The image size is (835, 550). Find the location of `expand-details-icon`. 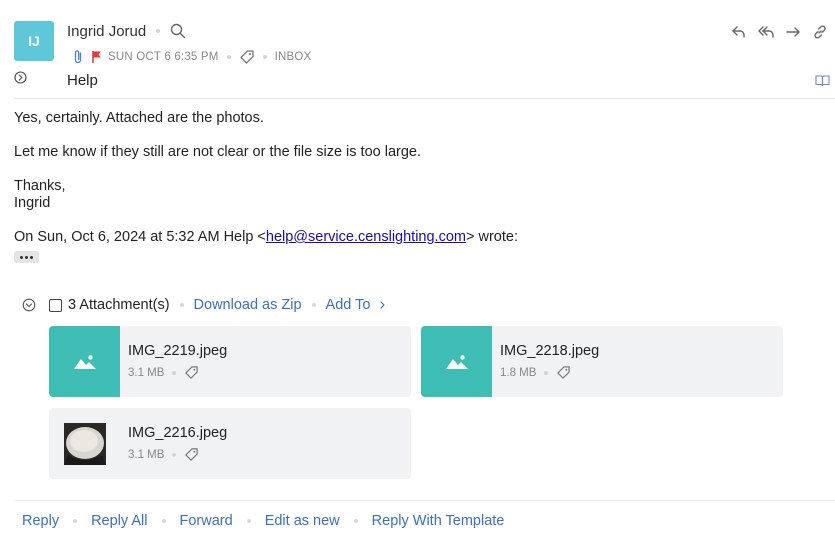

expand-details-icon is located at coordinates (20, 77).